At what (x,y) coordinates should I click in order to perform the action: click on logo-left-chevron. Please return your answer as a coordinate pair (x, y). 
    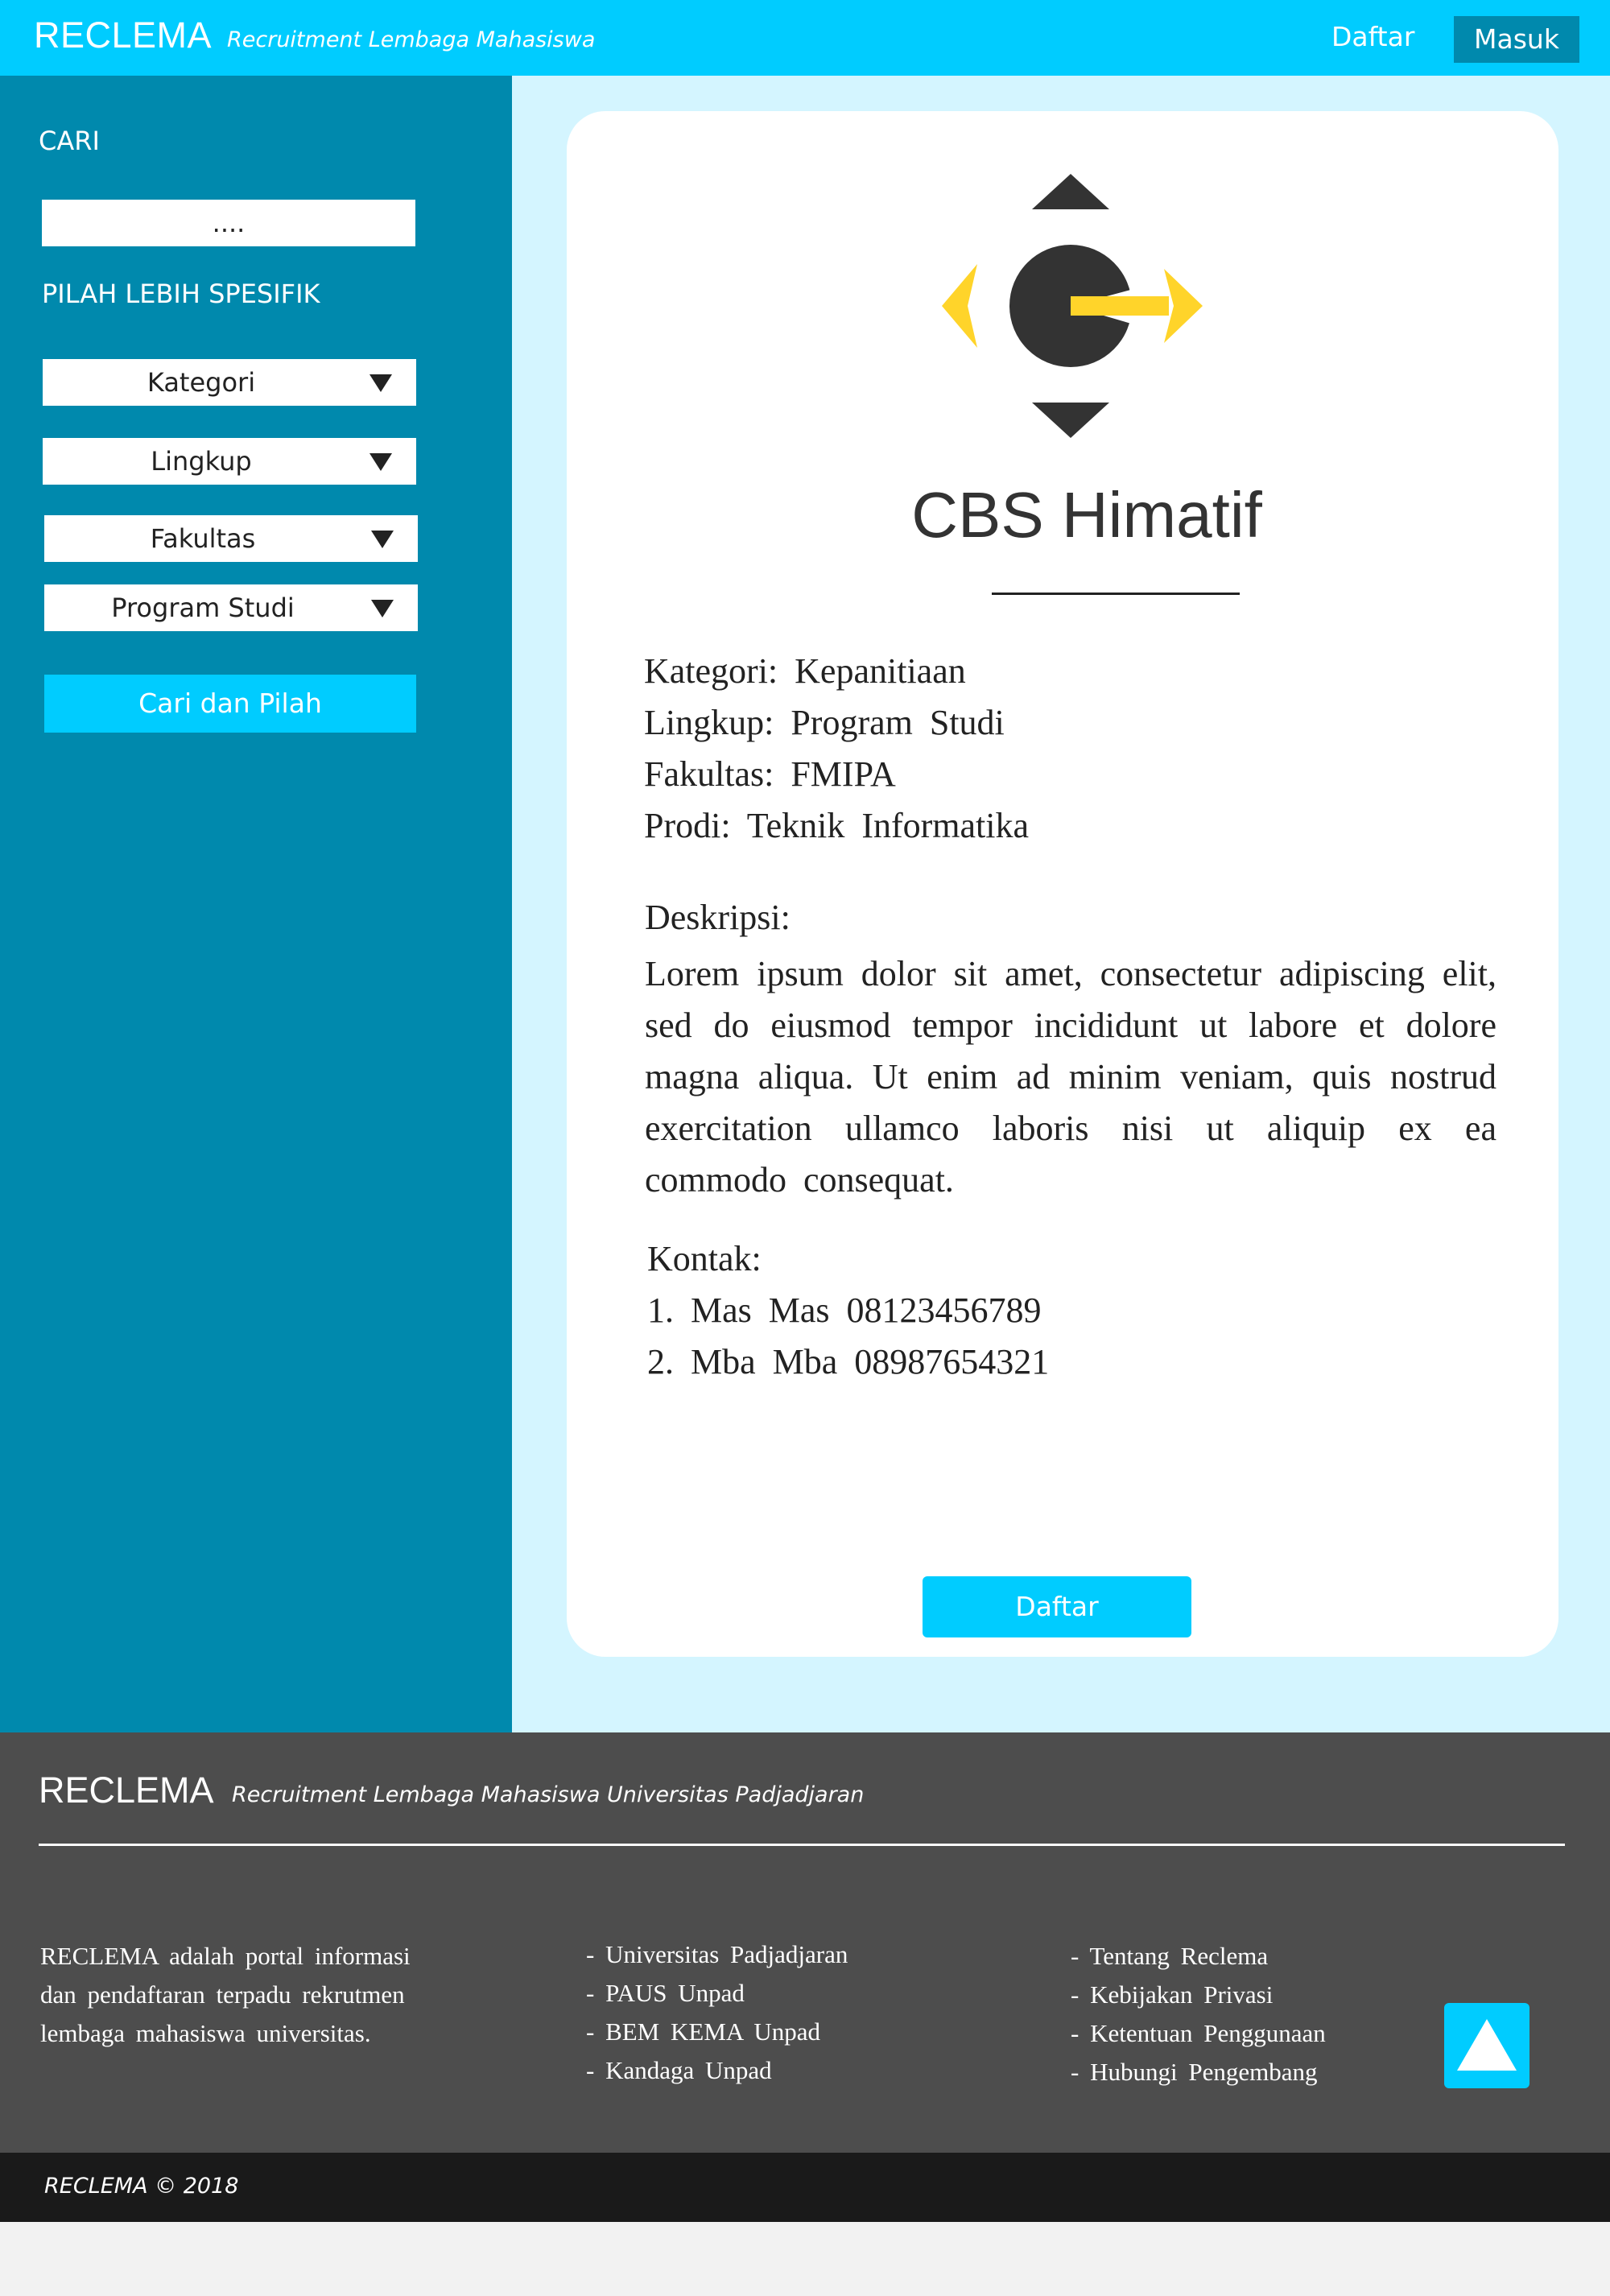
    Looking at the image, I should click on (959, 306).